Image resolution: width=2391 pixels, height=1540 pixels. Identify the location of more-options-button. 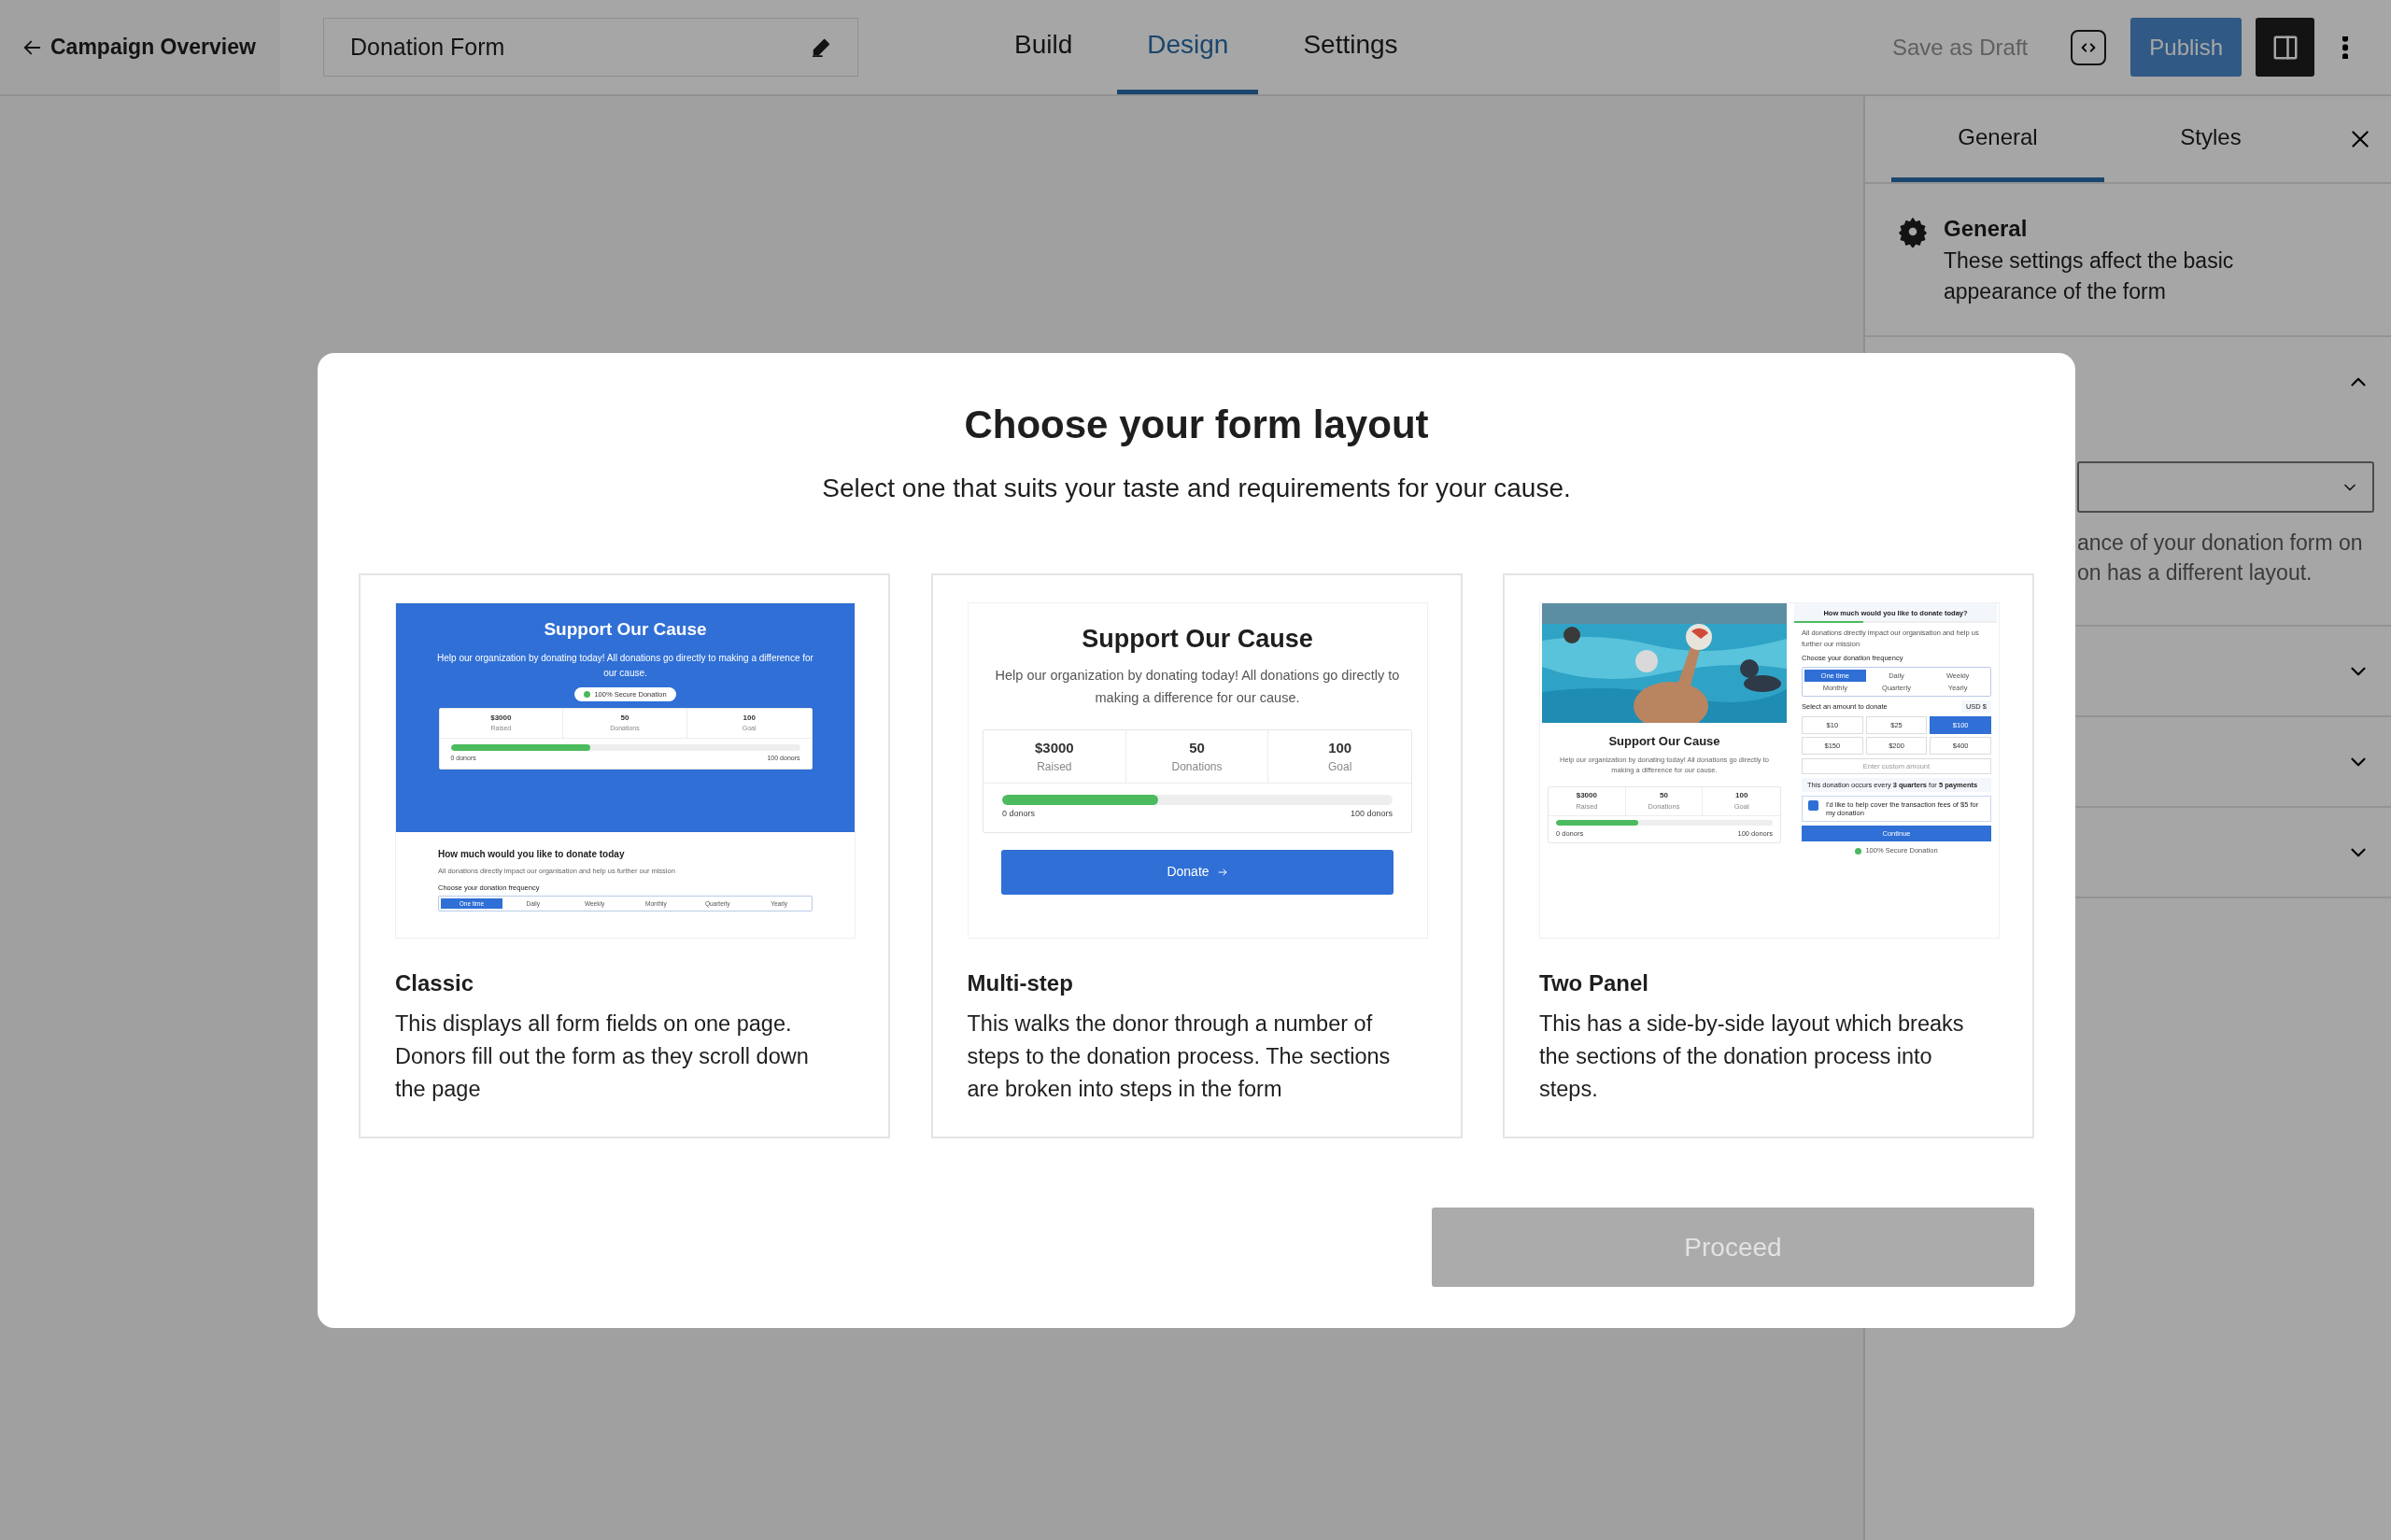
(2345, 47).